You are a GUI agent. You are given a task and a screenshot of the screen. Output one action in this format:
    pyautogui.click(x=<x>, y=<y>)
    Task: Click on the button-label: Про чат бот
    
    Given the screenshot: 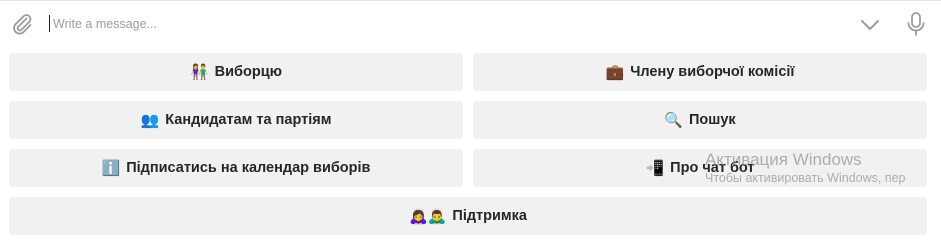 What is the action you would take?
    pyautogui.click(x=712, y=168)
    